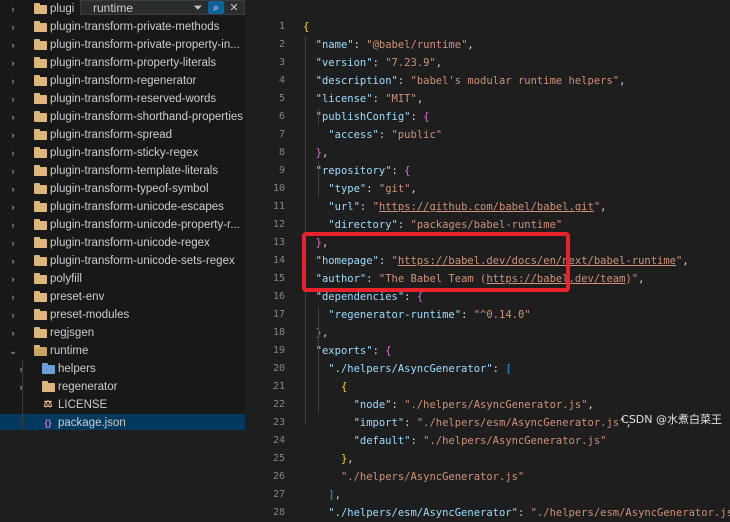  I want to click on tree-item: › plugin-transform-shorthand-properties, so click(122, 117).